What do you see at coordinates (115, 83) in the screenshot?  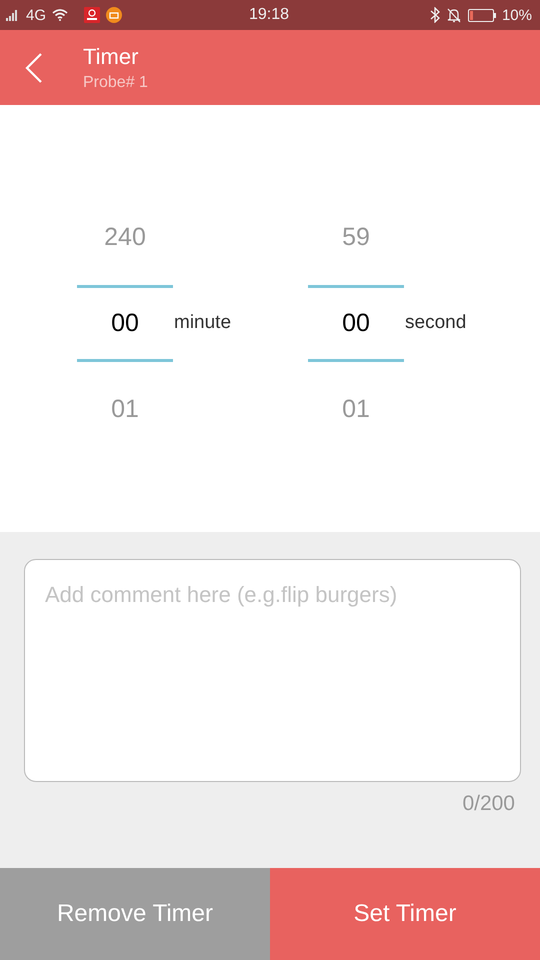 I see `screen-subtitle: Probe# 1` at bounding box center [115, 83].